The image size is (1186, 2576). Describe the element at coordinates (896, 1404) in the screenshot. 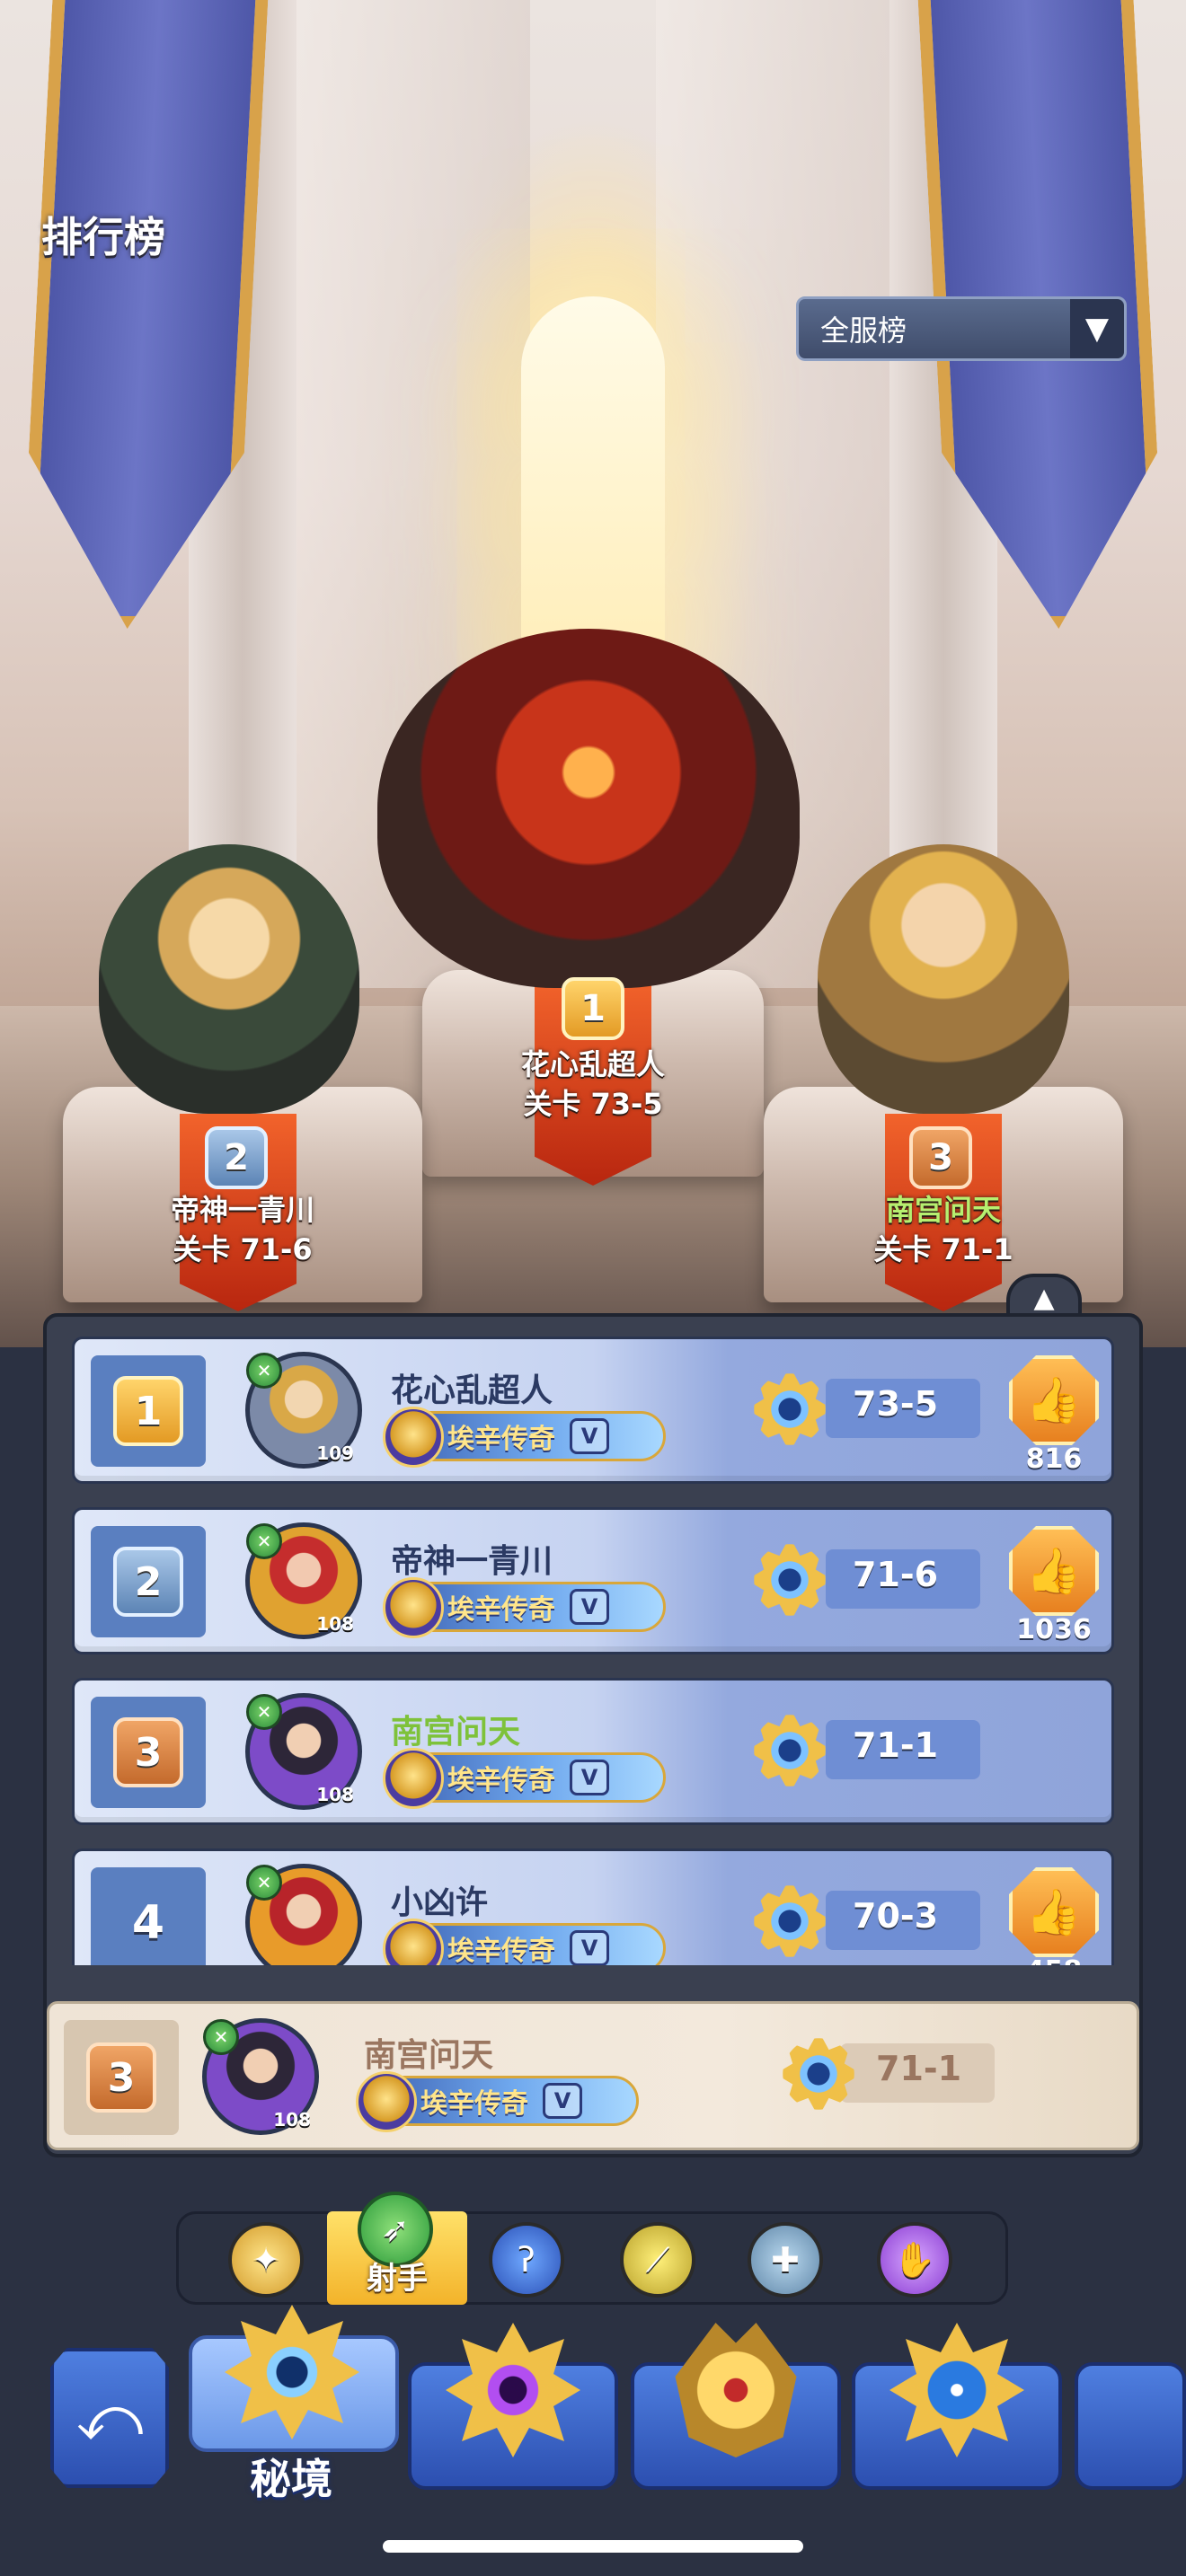

I see `stage-value: 73-5` at that location.